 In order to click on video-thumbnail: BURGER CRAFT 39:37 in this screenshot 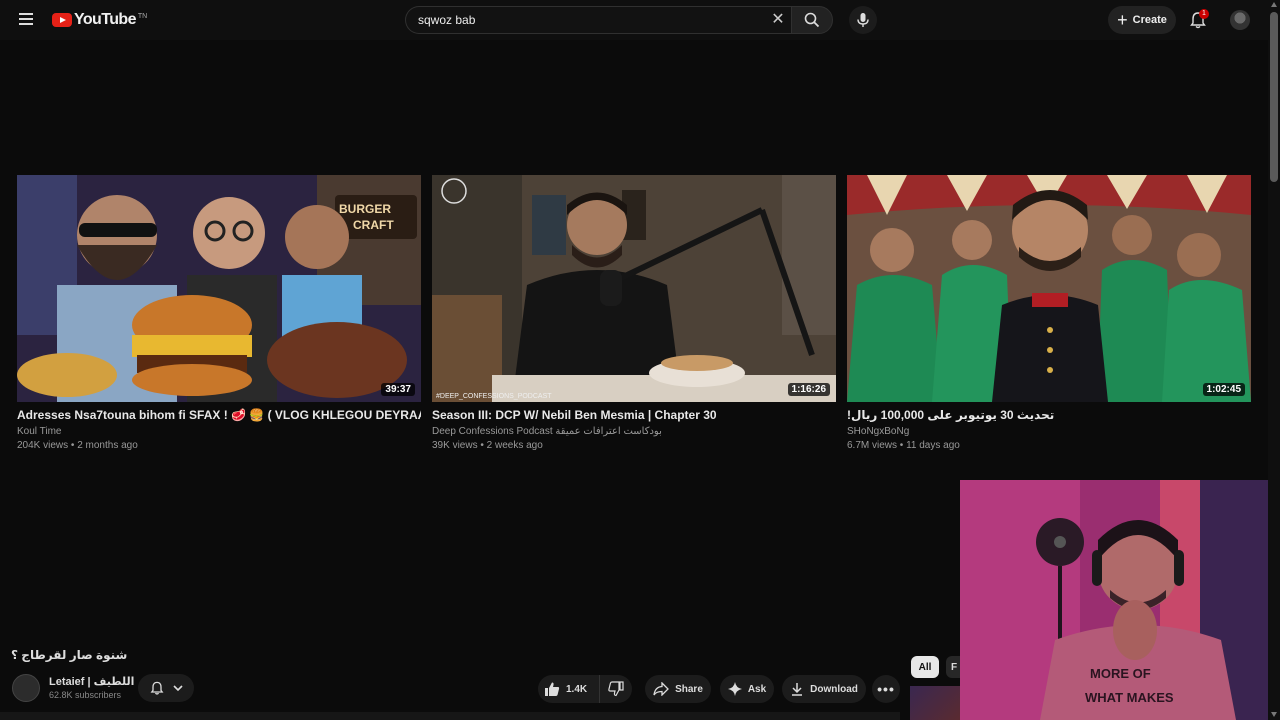, I will do `click(219, 288)`.